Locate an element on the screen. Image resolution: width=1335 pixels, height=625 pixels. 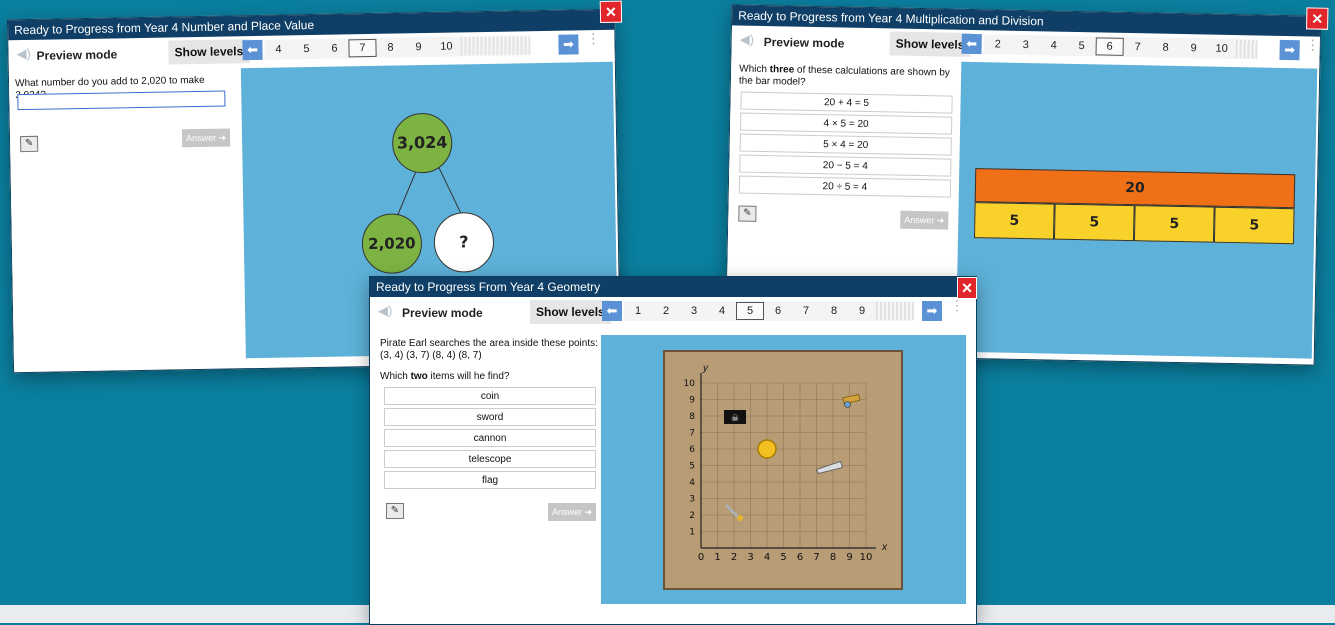
bar-part-4: 5 is located at coordinates (1254, 225).